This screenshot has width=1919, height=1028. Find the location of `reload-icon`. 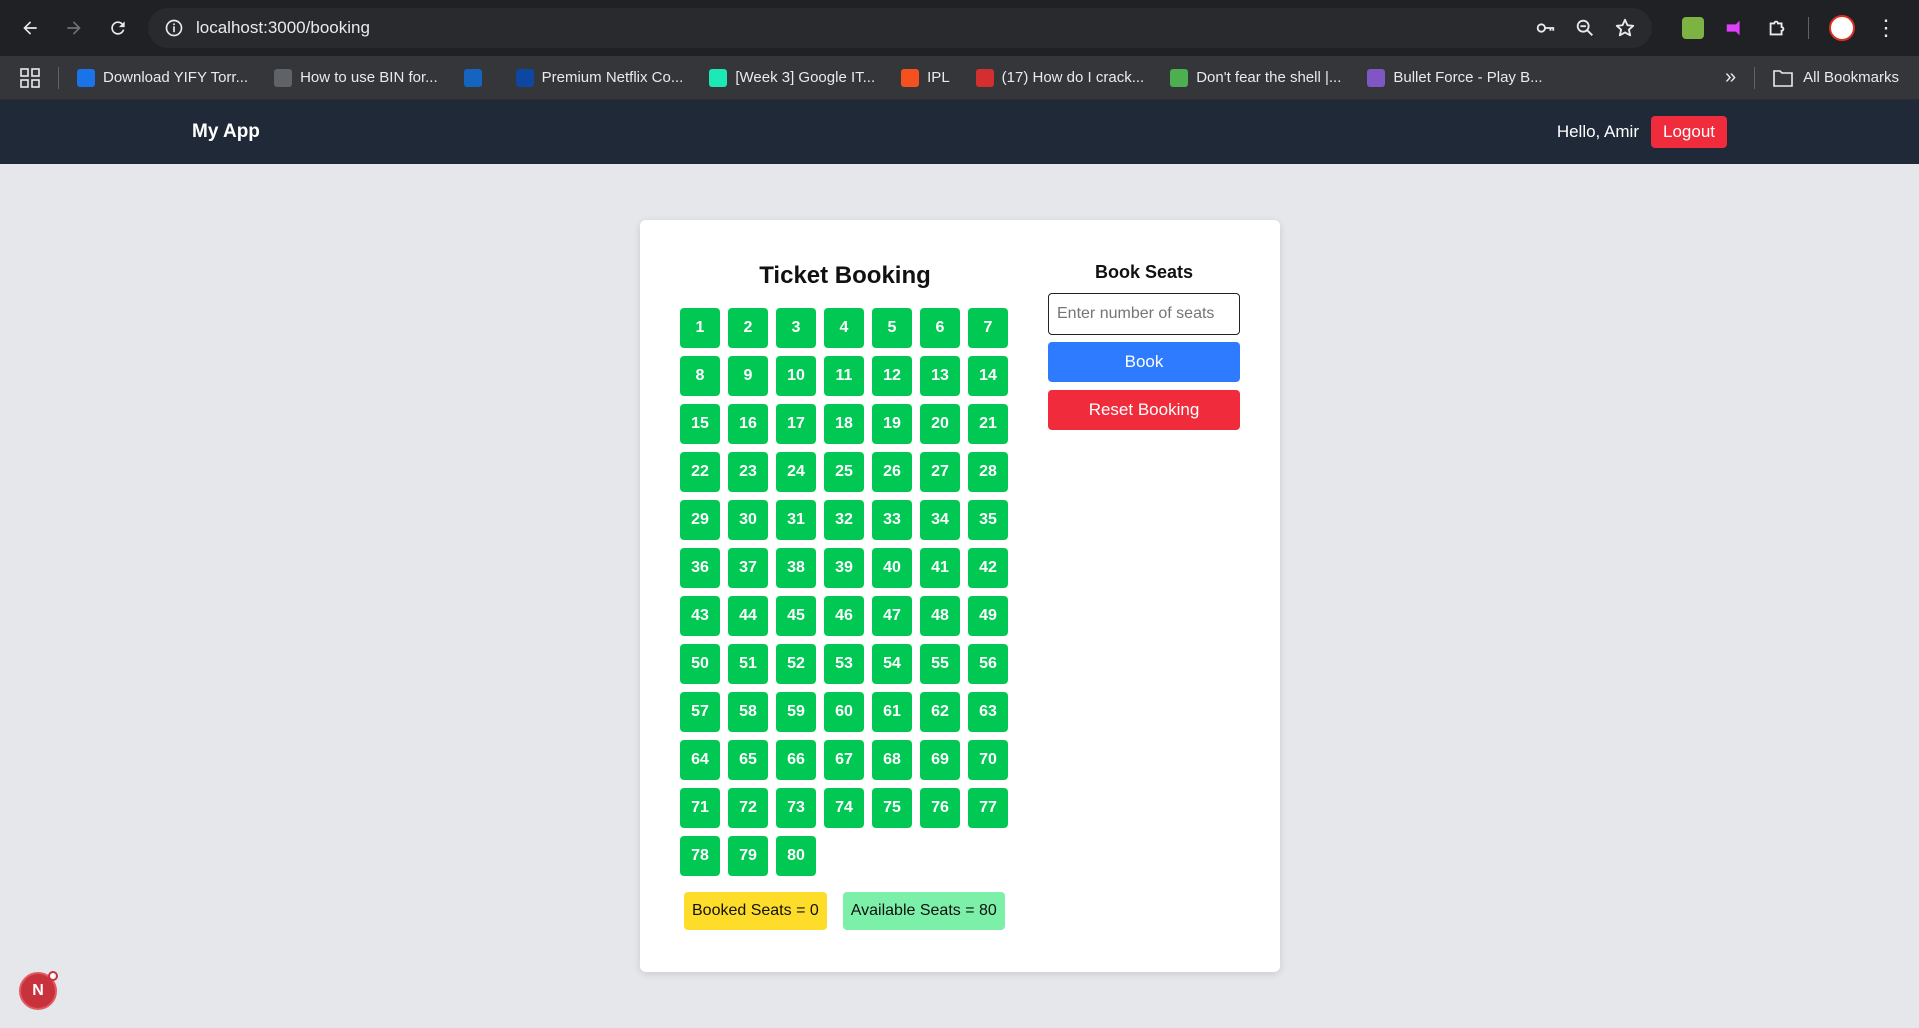

reload-icon is located at coordinates (118, 28).